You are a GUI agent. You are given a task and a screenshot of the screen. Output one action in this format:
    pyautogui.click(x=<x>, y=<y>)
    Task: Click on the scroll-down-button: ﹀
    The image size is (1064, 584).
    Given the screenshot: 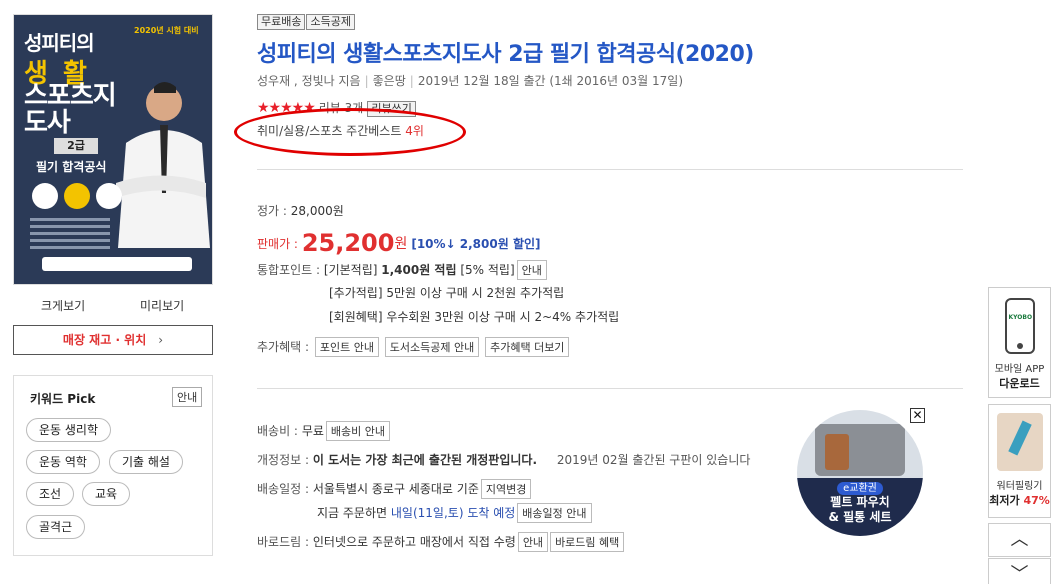 What is the action you would take?
    pyautogui.click(x=1019, y=571)
    